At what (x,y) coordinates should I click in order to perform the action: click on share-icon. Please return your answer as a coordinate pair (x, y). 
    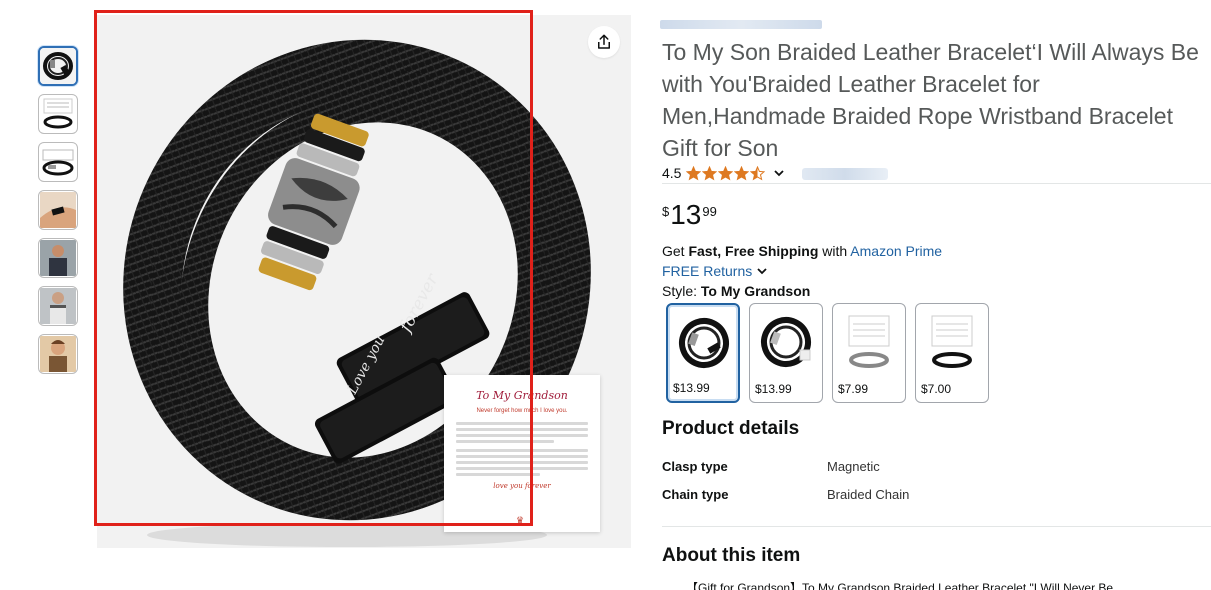
    Looking at the image, I should click on (604, 41).